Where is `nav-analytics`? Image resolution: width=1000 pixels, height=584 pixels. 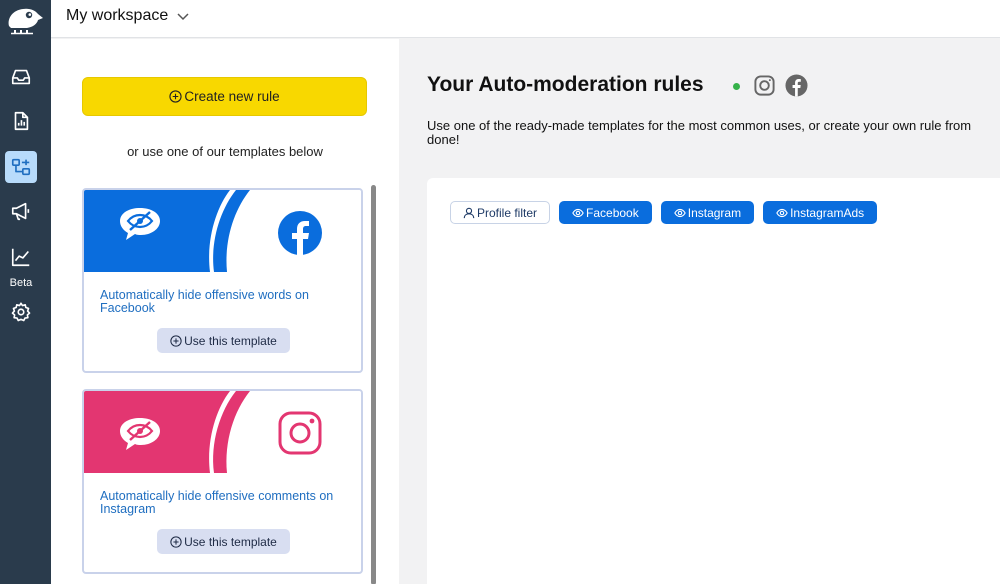 nav-analytics is located at coordinates (21, 257).